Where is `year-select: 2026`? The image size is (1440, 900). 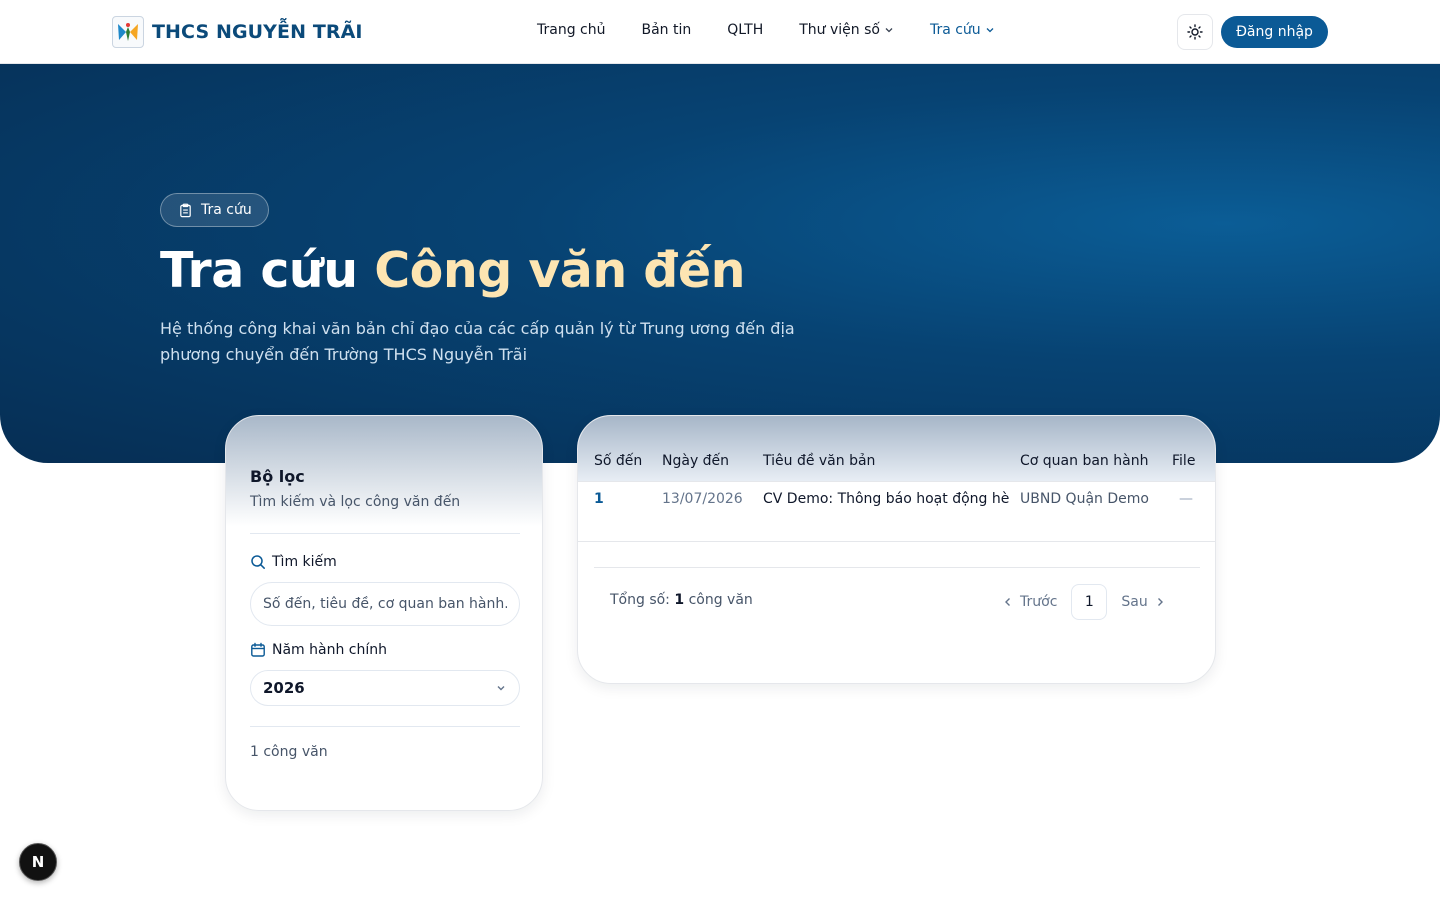
year-select: 2026 is located at coordinates (385, 688).